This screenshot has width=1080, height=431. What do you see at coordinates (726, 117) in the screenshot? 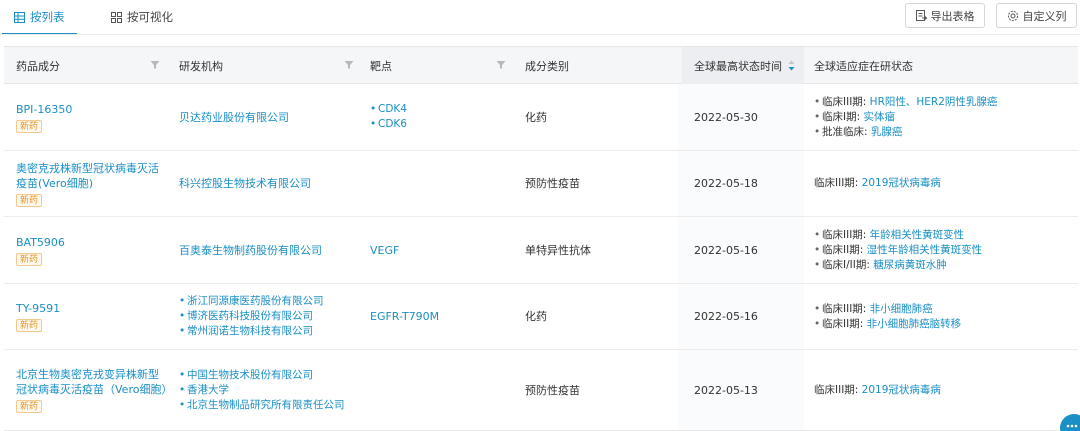
I see `date-text: 2022-05-30` at bounding box center [726, 117].